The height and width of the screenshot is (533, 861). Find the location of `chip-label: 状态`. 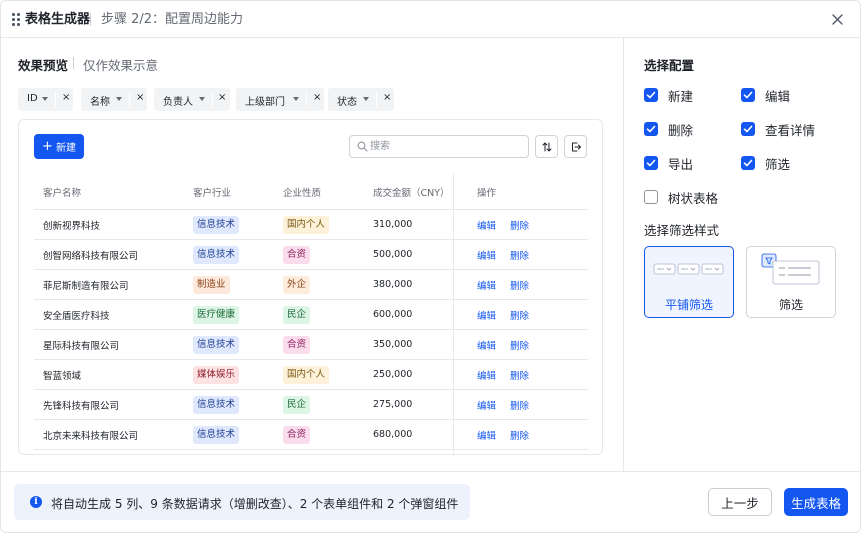

chip-label: 状态 is located at coordinates (347, 102).